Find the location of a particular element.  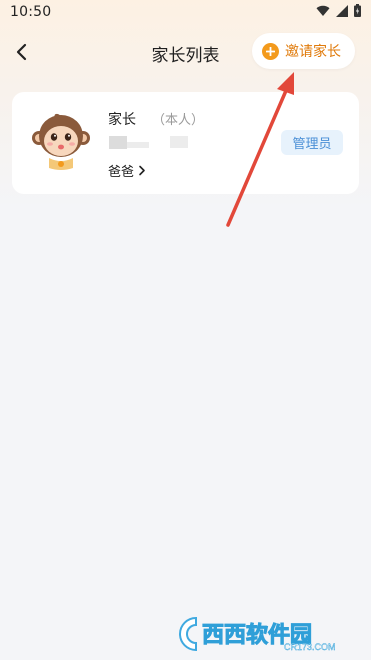

svg-text: CR173.COM is located at coordinates (310, 647).